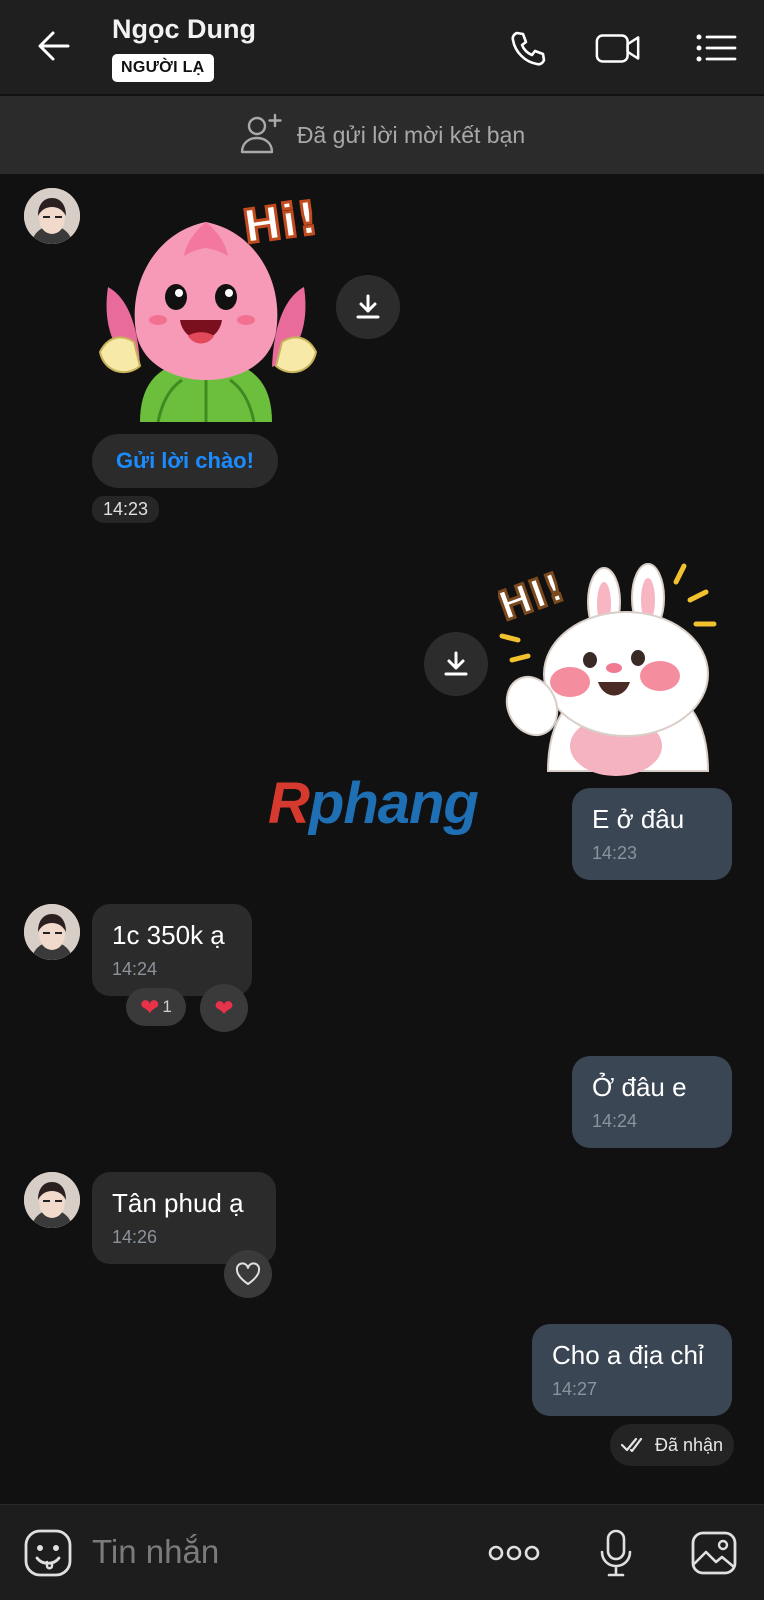 Image resolution: width=764 pixels, height=1600 pixels. I want to click on message-text: E ở đâu, so click(638, 819).